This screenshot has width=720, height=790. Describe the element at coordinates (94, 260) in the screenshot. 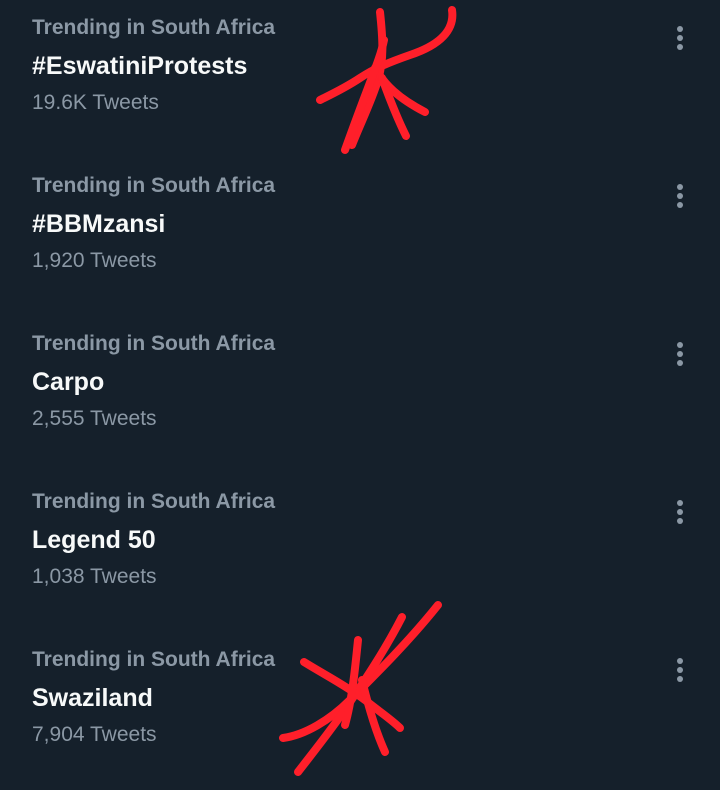

I see `trend-tweet-count: 1,920 Tweets` at that location.